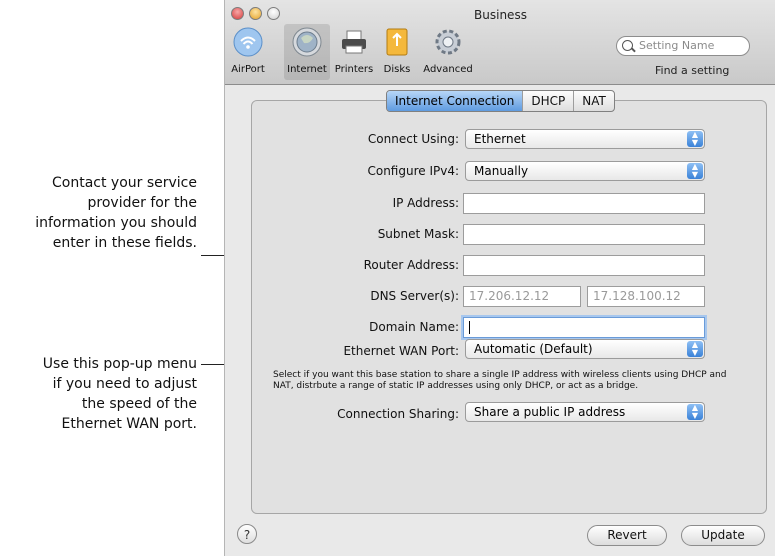 The image size is (775, 556). What do you see at coordinates (627, 535) in the screenshot?
I see `revert-button: Revert` at bounding box center [627, 535].